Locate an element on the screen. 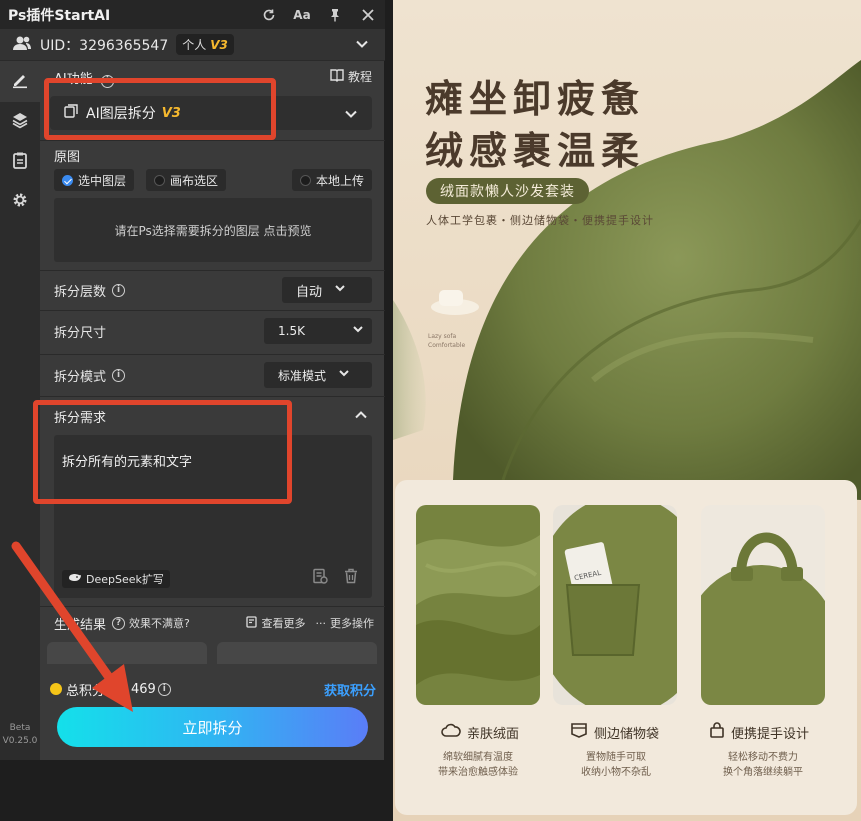  refresh-icon is located at coordinates (269, 15).